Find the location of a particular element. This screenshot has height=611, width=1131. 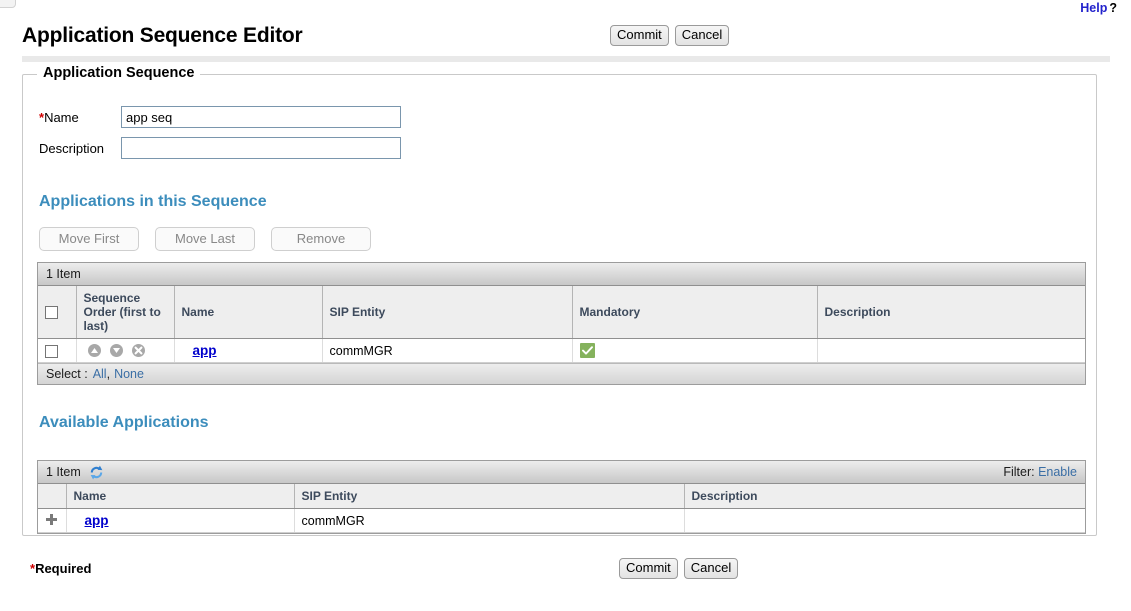

sequence-action-buttons: Move First Move Last Remove is located at coordinates (205, 239).